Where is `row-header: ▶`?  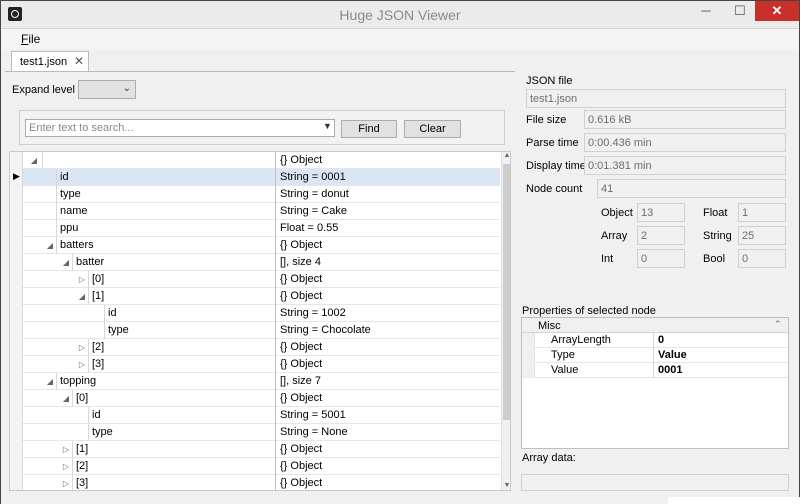
row-header: ▶ is located at coordinates (16, 177).